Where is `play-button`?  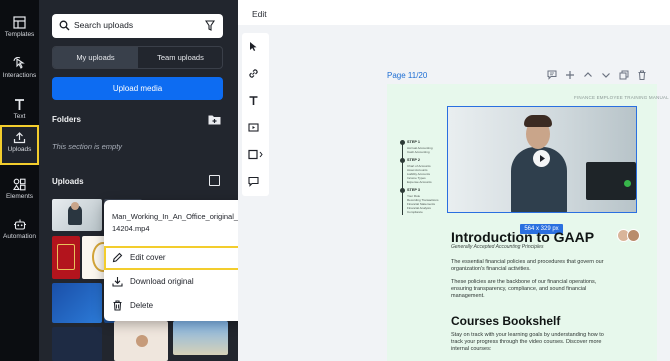 play-button is located at coordinates (541, 158).